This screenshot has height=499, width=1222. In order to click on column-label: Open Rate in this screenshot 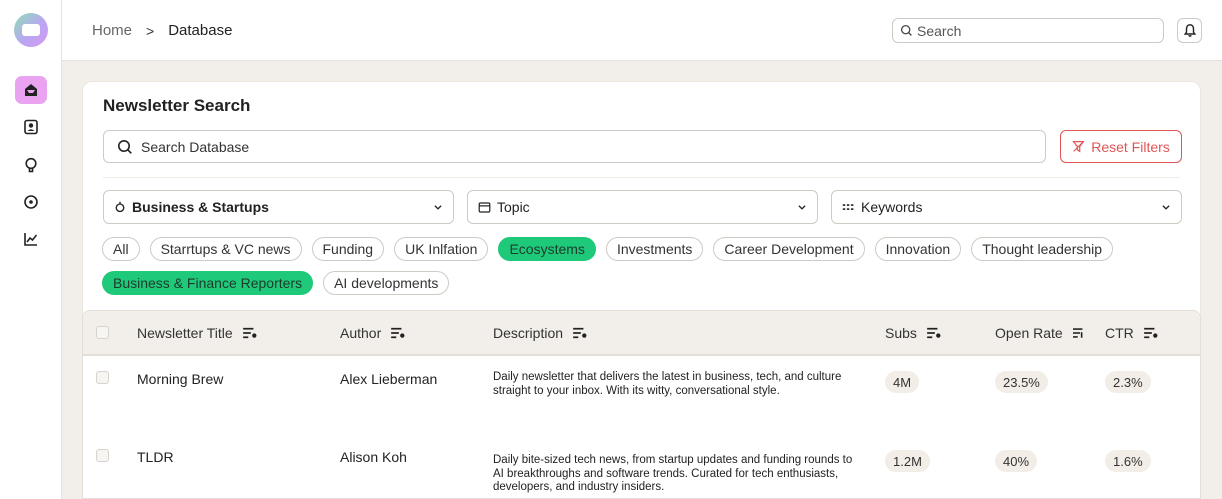, I will do `click(1029, 333)`.